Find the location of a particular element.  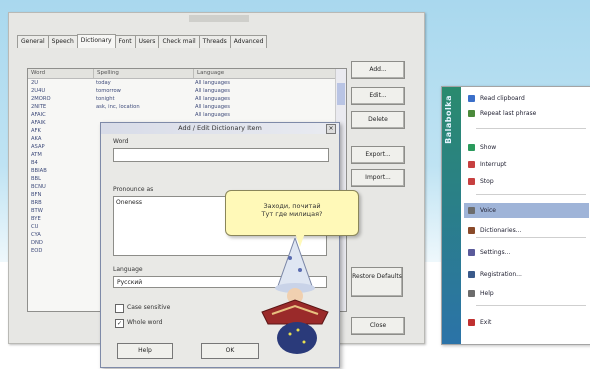

help-icon is located at coordinates (471, 293).